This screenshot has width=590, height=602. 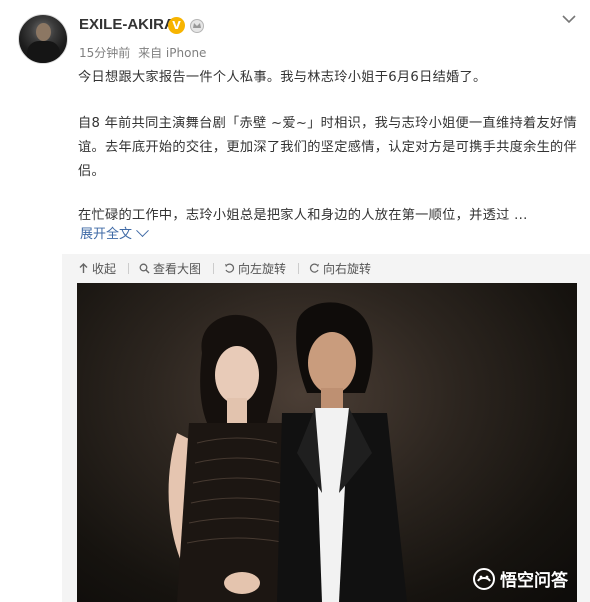 I want to click on post-meta: 15分钟前 来自 iPhone, so click(x=144, y=52).